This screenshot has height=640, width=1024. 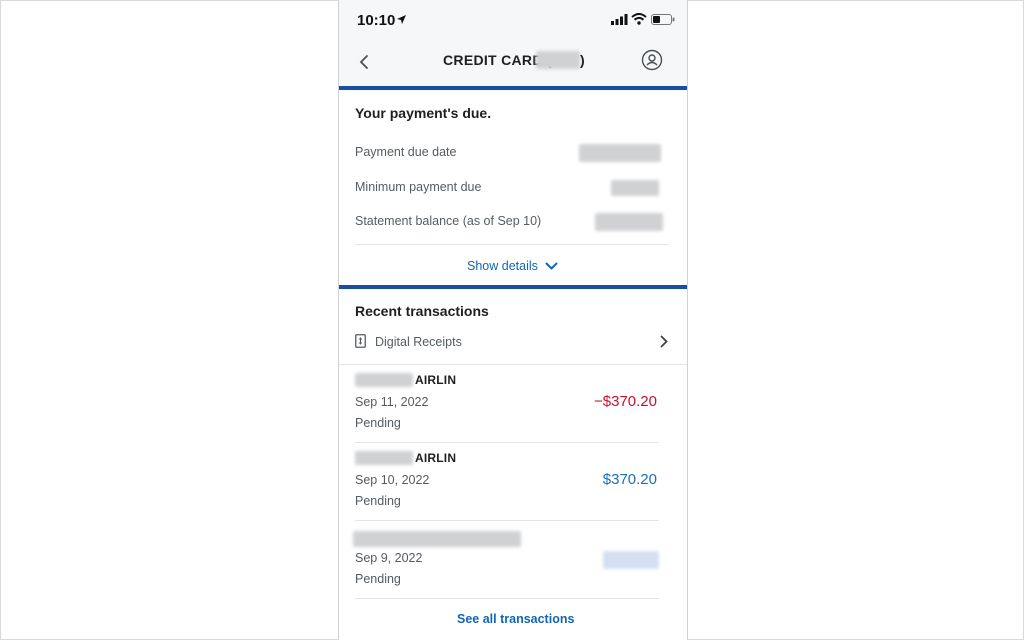 I want to click on redacted-account-number, so click(x=558, y=60).